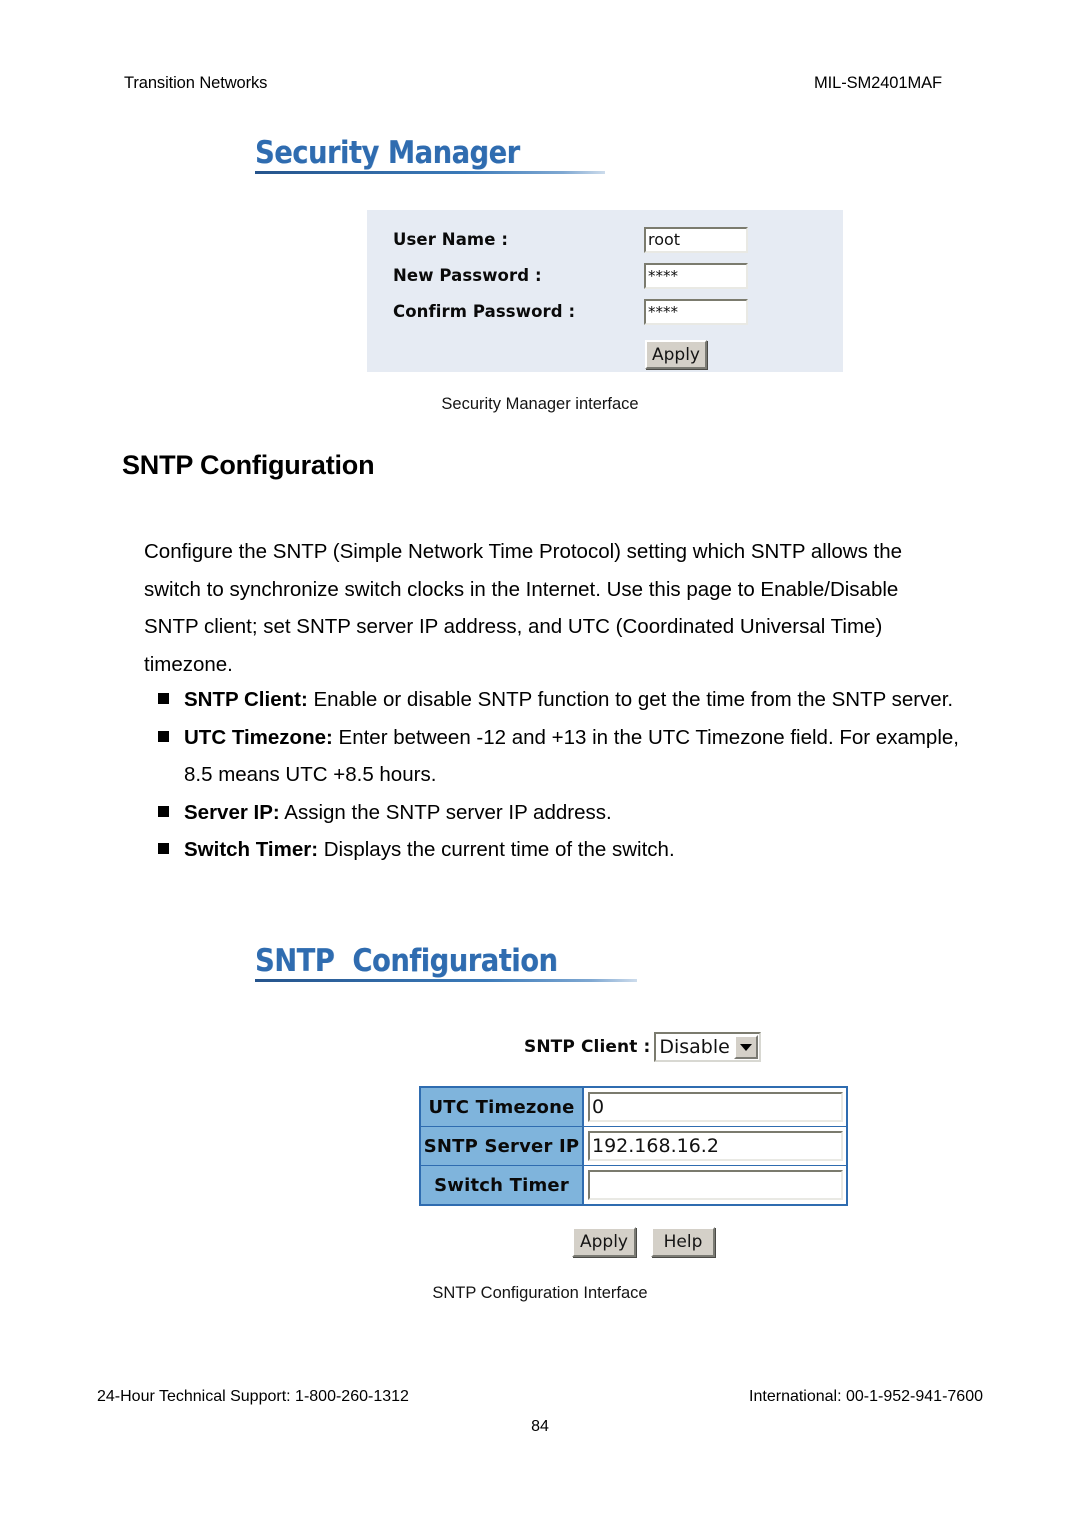  I want to click on utc-timezone-cell: 0, so click(715, 1107).